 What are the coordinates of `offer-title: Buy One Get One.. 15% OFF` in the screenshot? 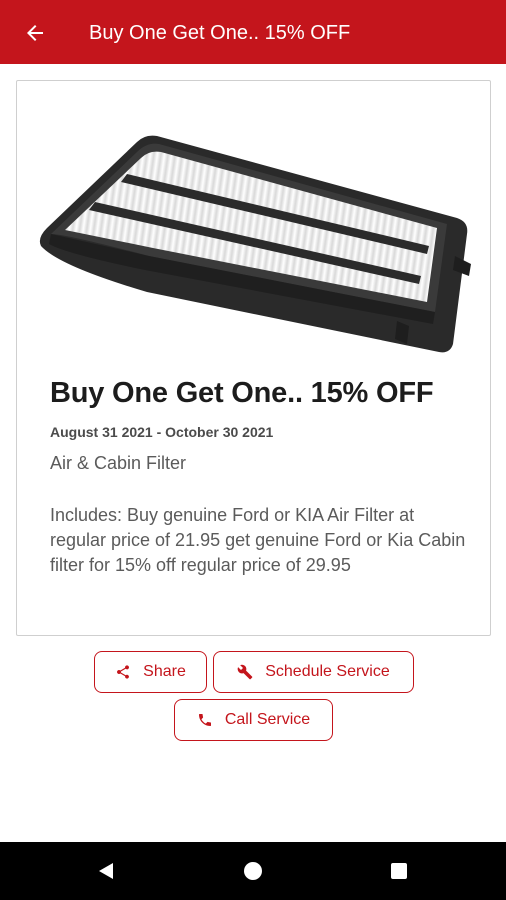 It's located at (242, 393).